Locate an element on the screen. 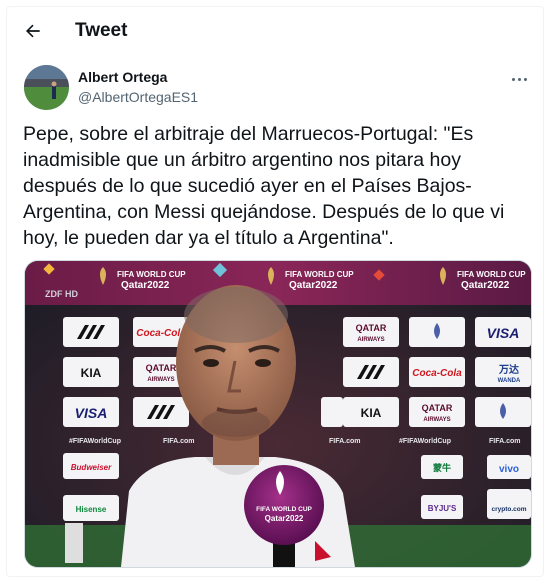  back-button is located at coordinates (33, 31).